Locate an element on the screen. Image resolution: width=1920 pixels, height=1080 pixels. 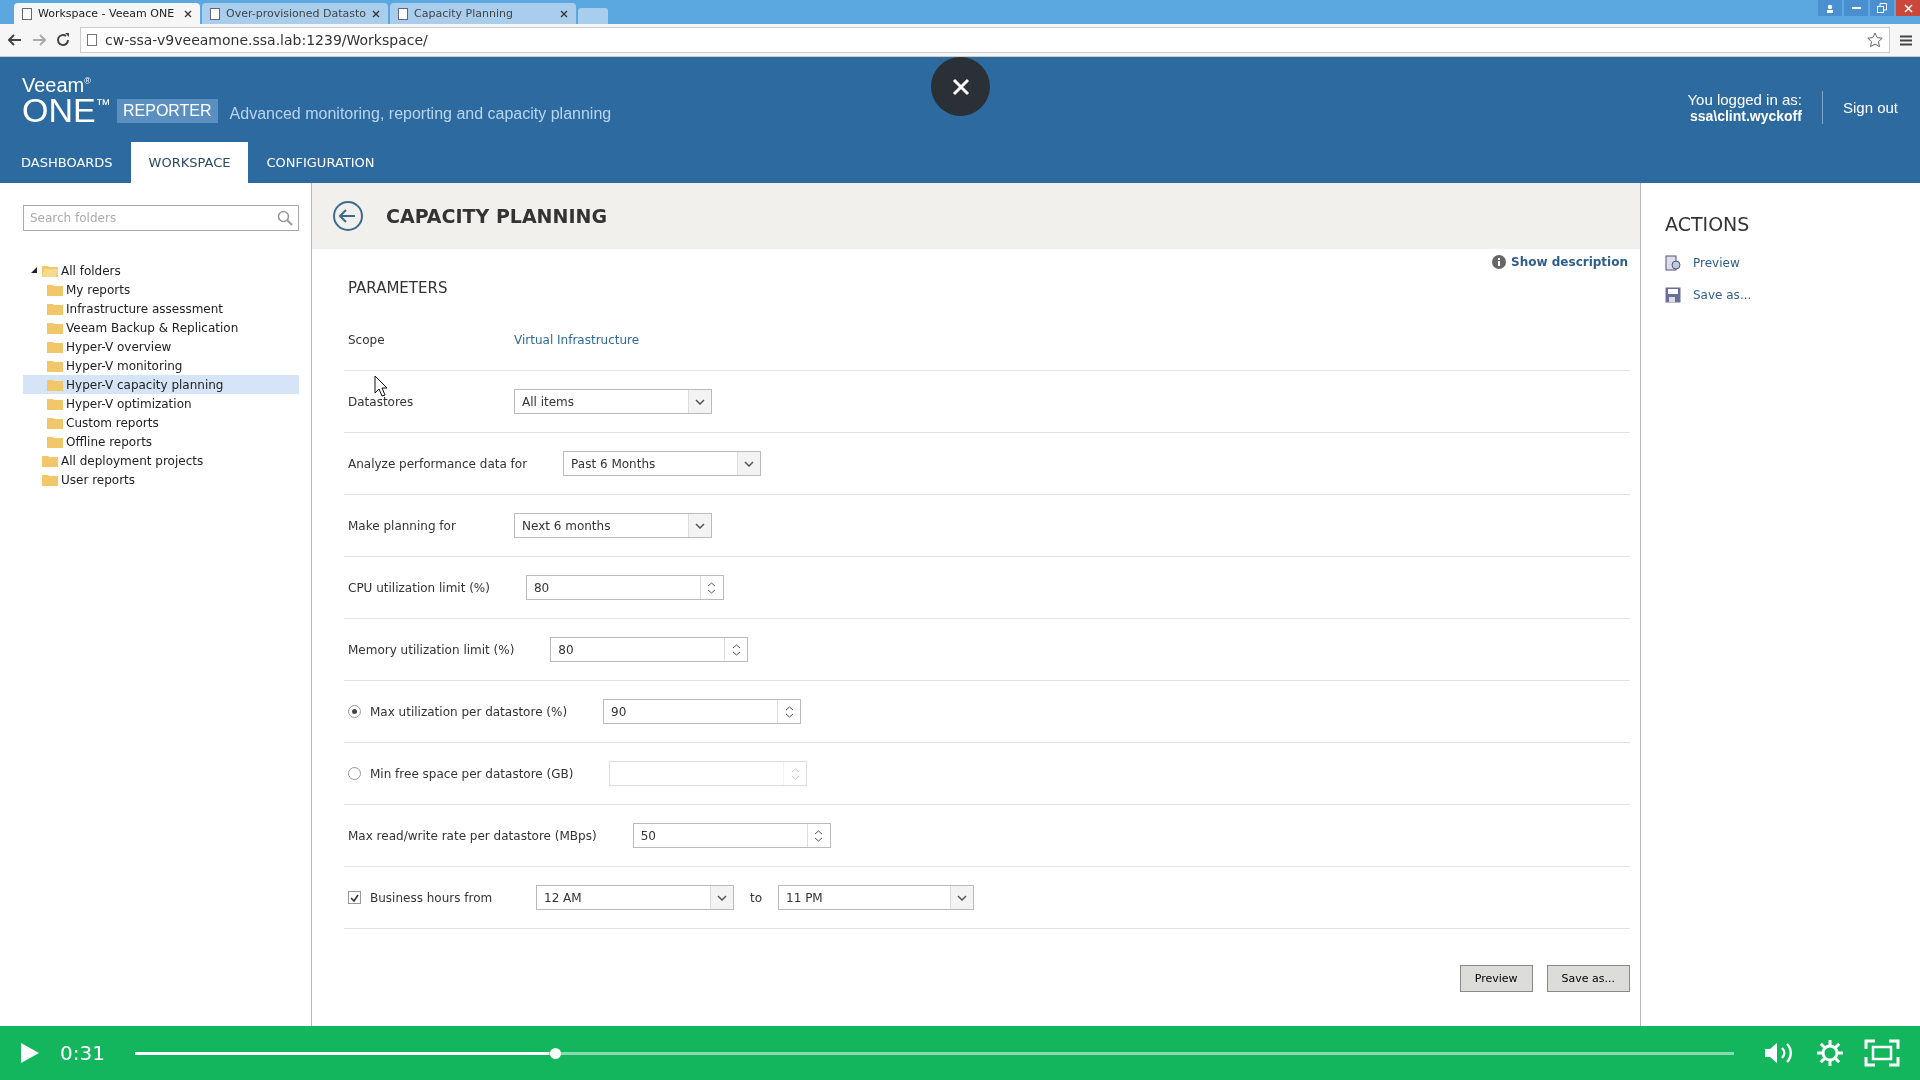
dropdown: All items is located at coordinates (613, 401).